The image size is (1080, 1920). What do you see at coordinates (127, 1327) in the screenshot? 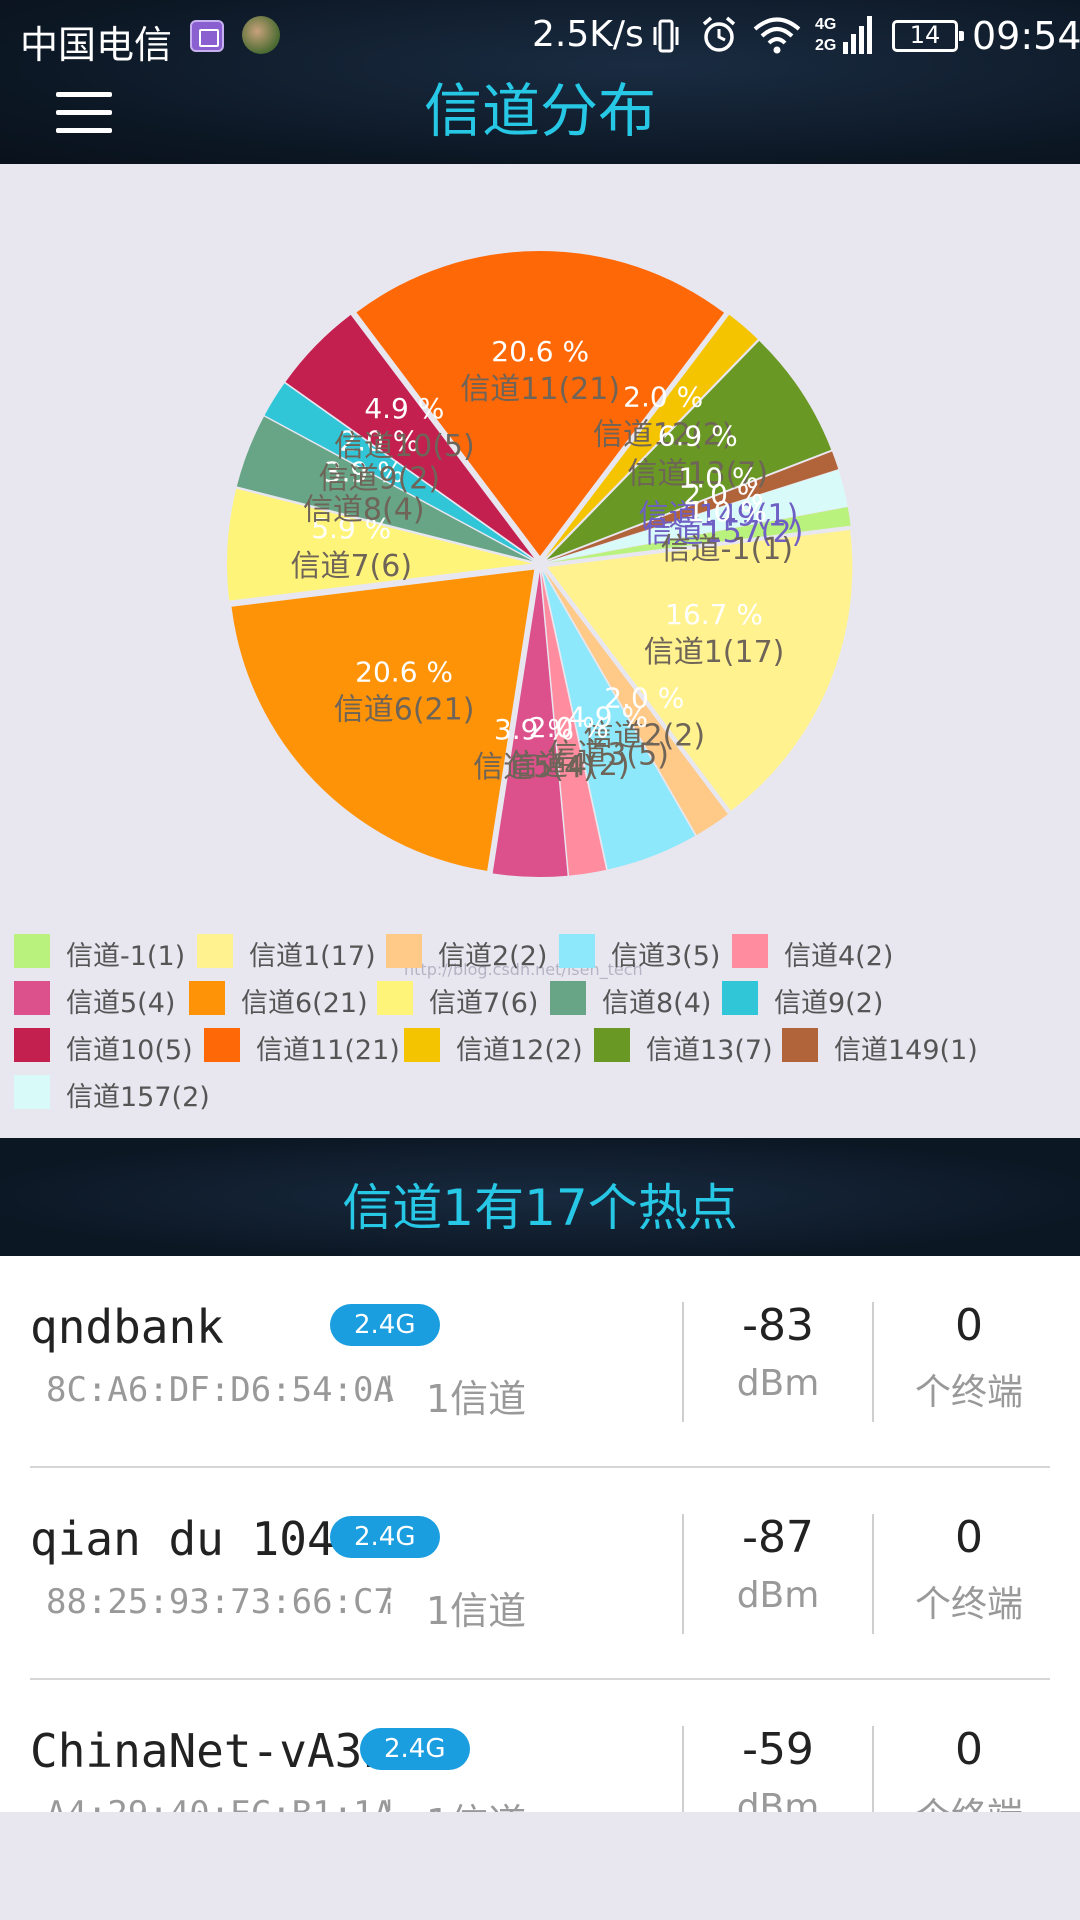
I see `hotspot-ssid: qndbank` at bounding box center [127, 1327].